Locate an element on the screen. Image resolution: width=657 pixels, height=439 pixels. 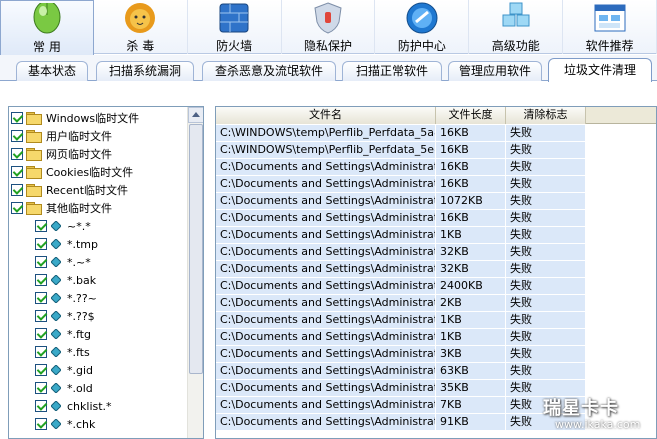
scroll-up-button is located at coordinates (195, 115).